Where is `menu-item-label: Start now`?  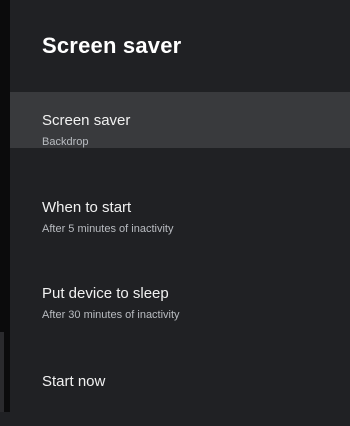 menu-item-label: Start now is located at coordinates (74, 381).